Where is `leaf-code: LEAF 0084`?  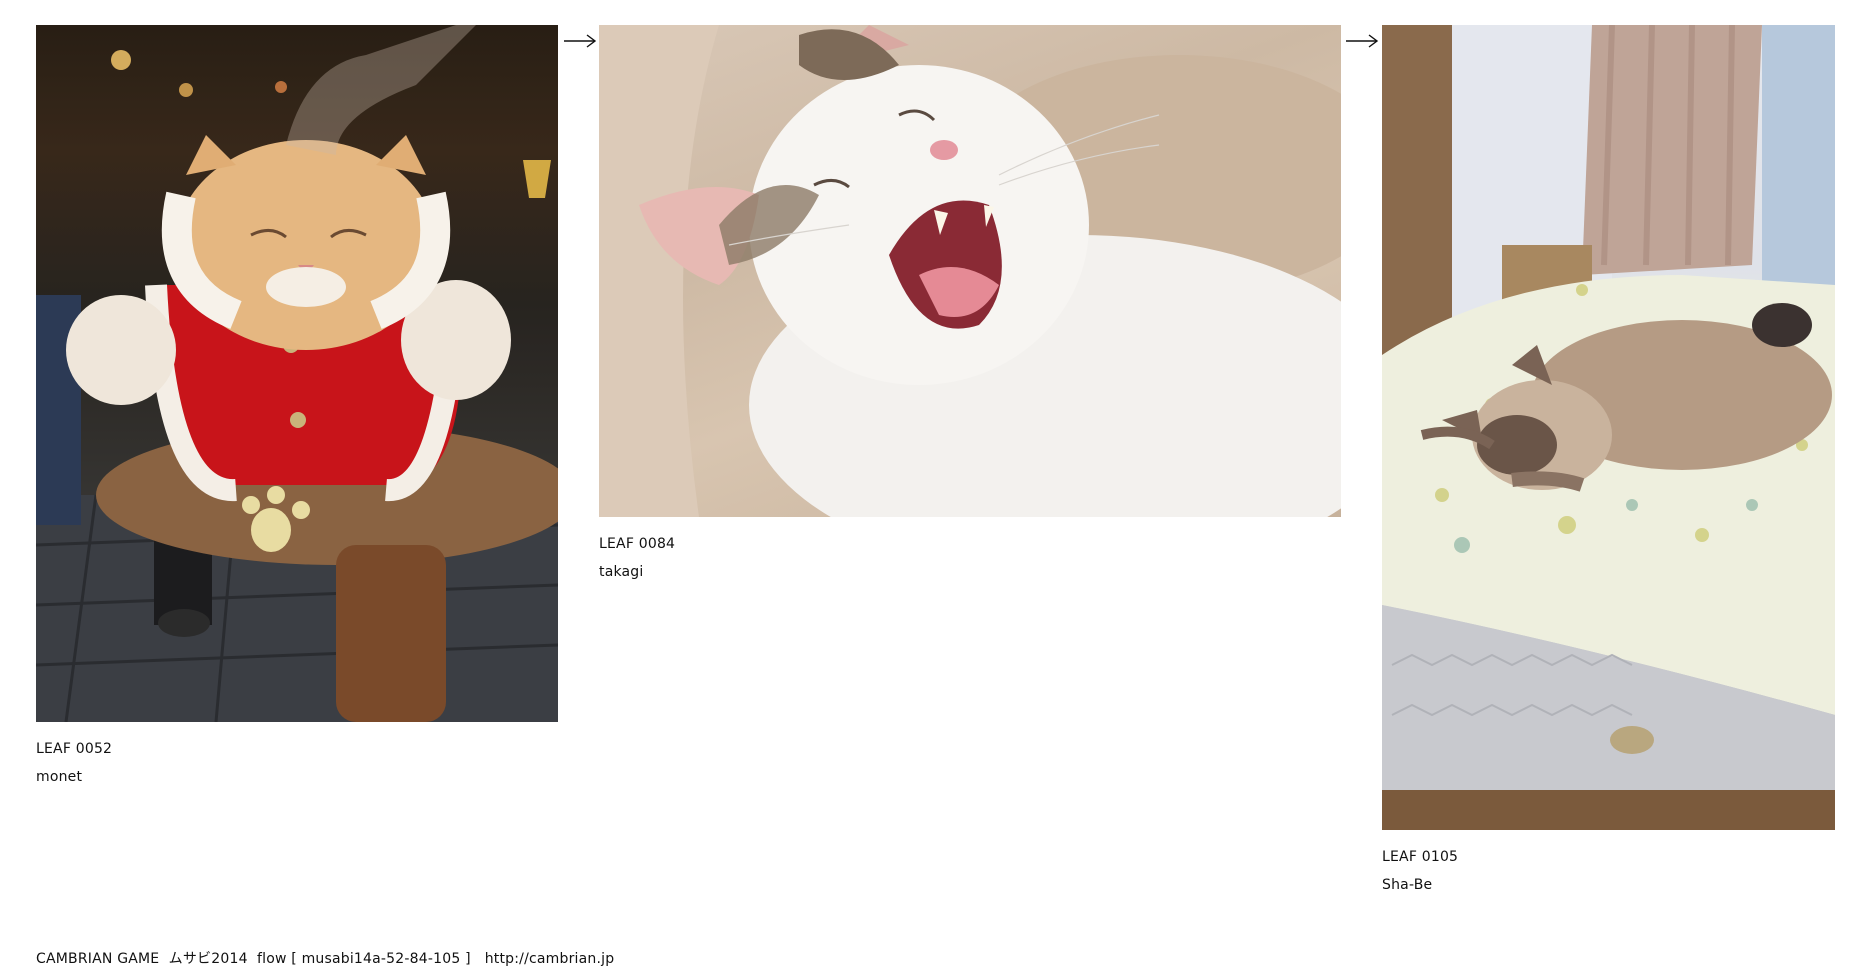
leaf-code: LEAF 0084 is located at coordinates (637, 544).